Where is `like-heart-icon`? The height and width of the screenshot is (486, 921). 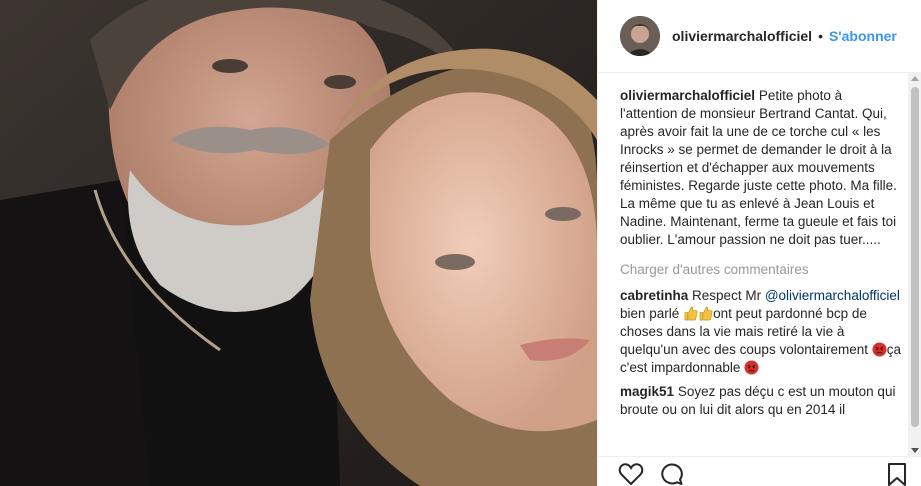
like-heart-icon is located at coordinates (631, 474).